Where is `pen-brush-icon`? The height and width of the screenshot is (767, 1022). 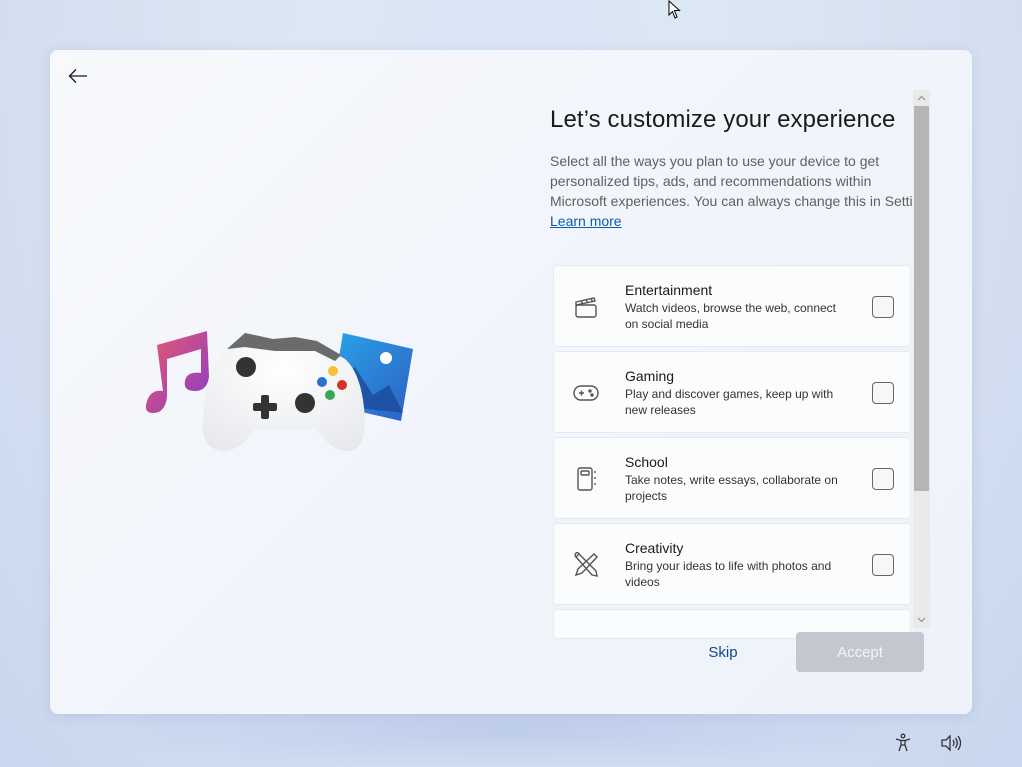
pen-brush-icon is located at coordinates (586, 565).